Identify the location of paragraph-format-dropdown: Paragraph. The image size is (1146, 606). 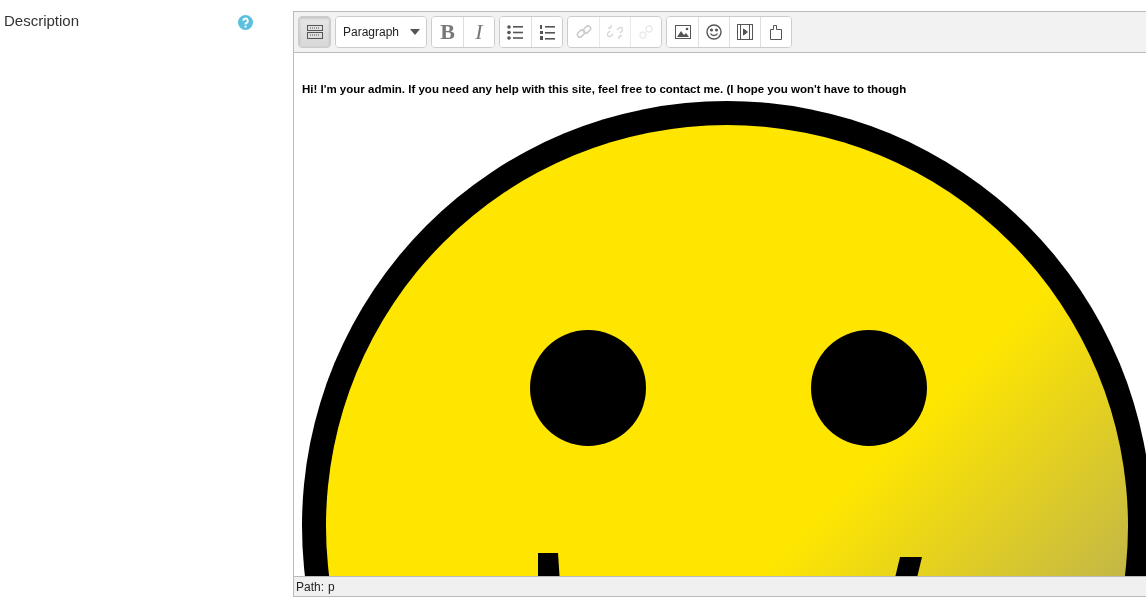
(381, 32).